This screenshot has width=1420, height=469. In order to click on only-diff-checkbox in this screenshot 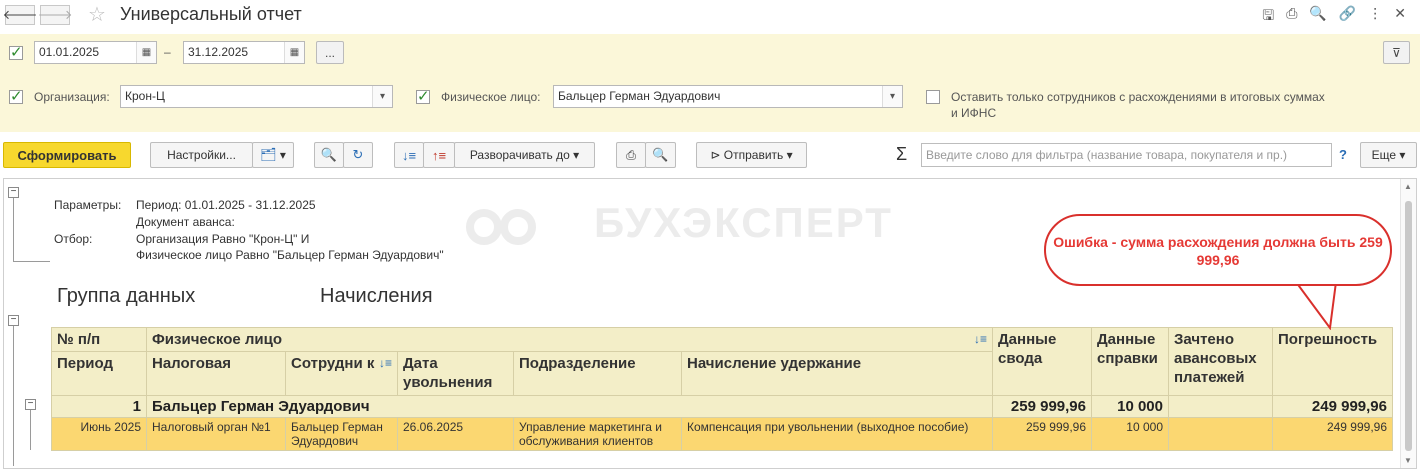, I will do `click(933, 97)`.